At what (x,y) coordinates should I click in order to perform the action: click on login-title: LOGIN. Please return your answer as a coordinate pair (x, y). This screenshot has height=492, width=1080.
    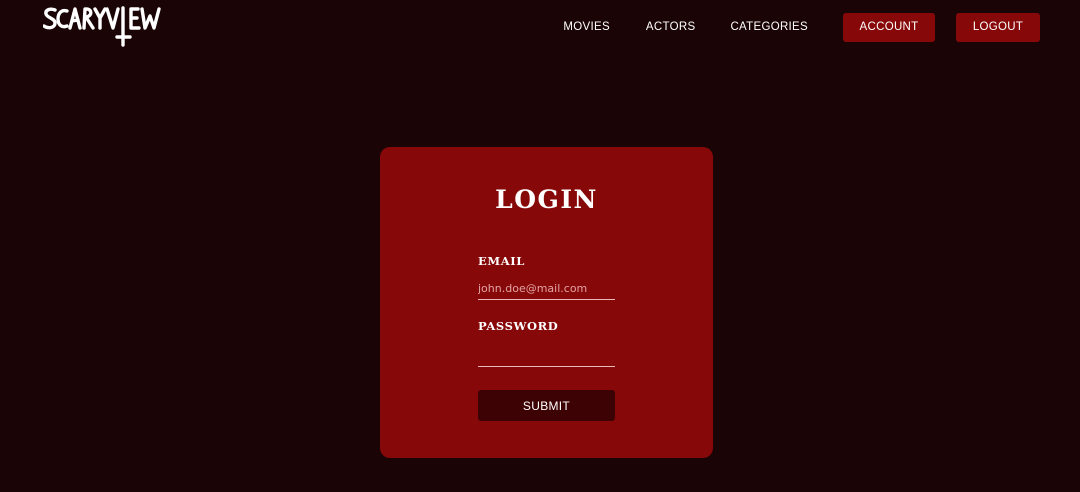
    Looking at the image, I should click on (546, 199).